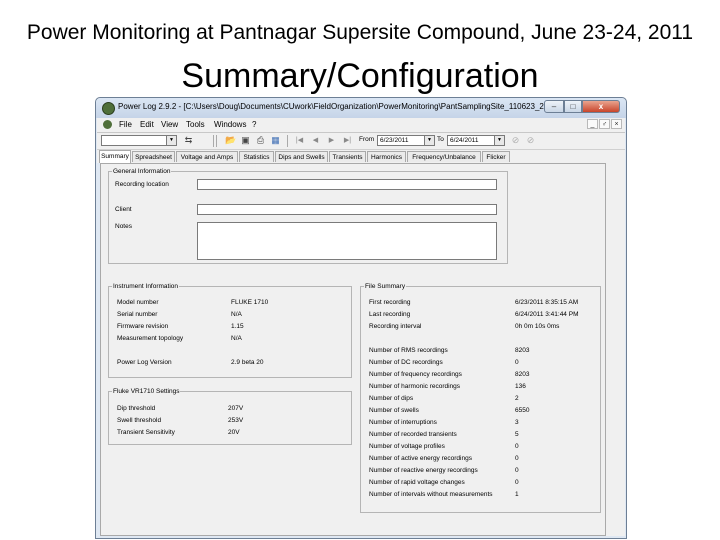 Image resolution: width=720 pixels, height=540 pixels. What do you see at coordinates (144, 362) in the screenshot?
I see `power-log-version-label: Power Log Version` at bounding box center [144, 362].